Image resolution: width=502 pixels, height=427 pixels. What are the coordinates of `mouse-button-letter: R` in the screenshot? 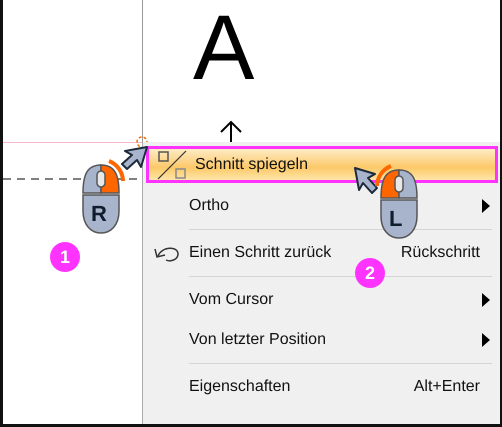 It's located at (99, 214).